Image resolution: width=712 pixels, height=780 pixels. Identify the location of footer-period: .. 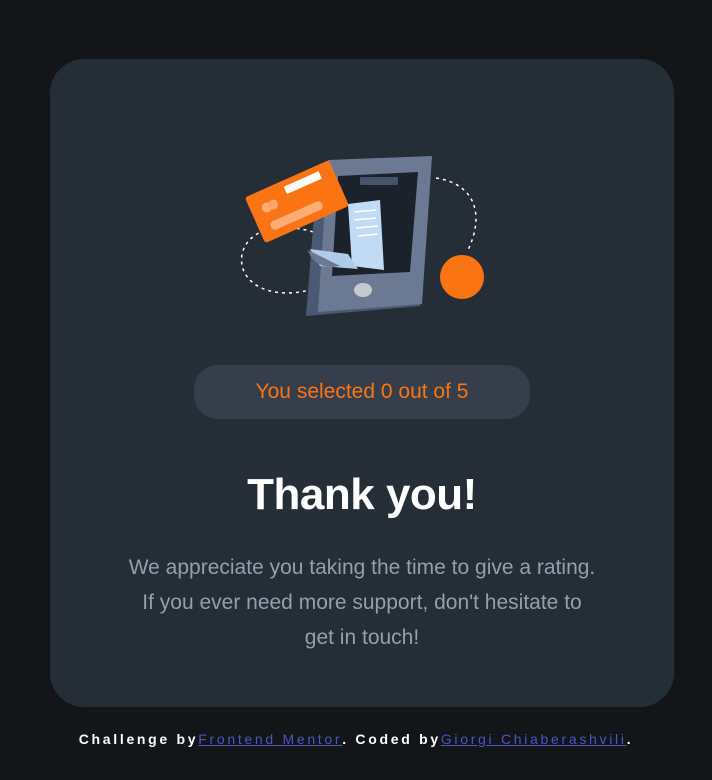
(630, 739).